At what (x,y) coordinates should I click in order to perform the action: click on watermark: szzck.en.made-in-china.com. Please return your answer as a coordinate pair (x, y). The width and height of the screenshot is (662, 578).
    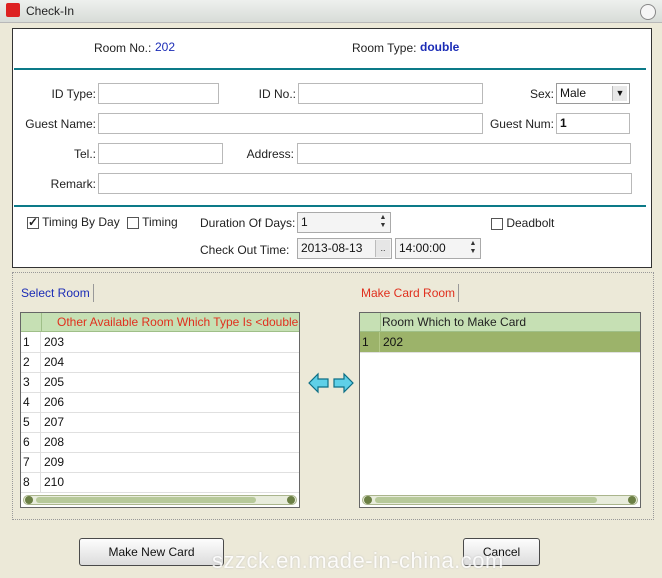
    Looking at the image, I should click on (358, 560).